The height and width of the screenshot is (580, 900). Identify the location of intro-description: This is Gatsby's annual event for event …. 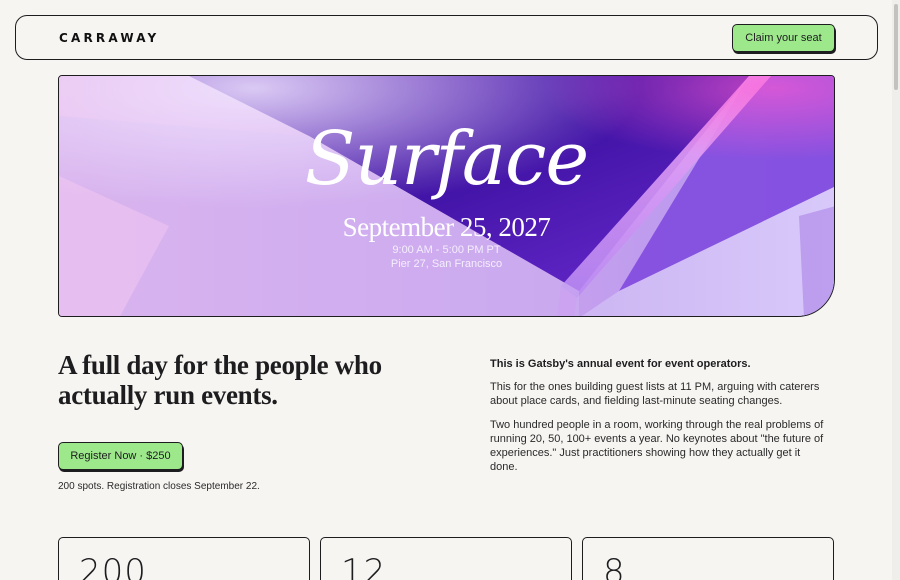
(660, 420).